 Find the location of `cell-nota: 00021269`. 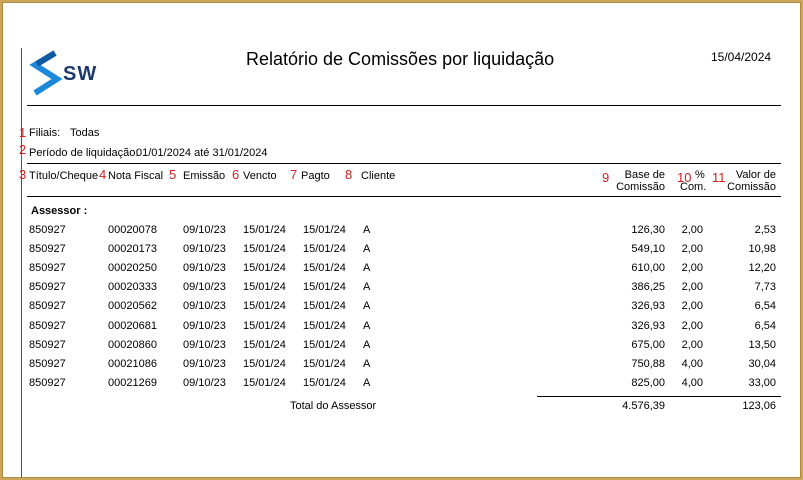

cell-nota: 00021269 is located at coordinates (132, 383).